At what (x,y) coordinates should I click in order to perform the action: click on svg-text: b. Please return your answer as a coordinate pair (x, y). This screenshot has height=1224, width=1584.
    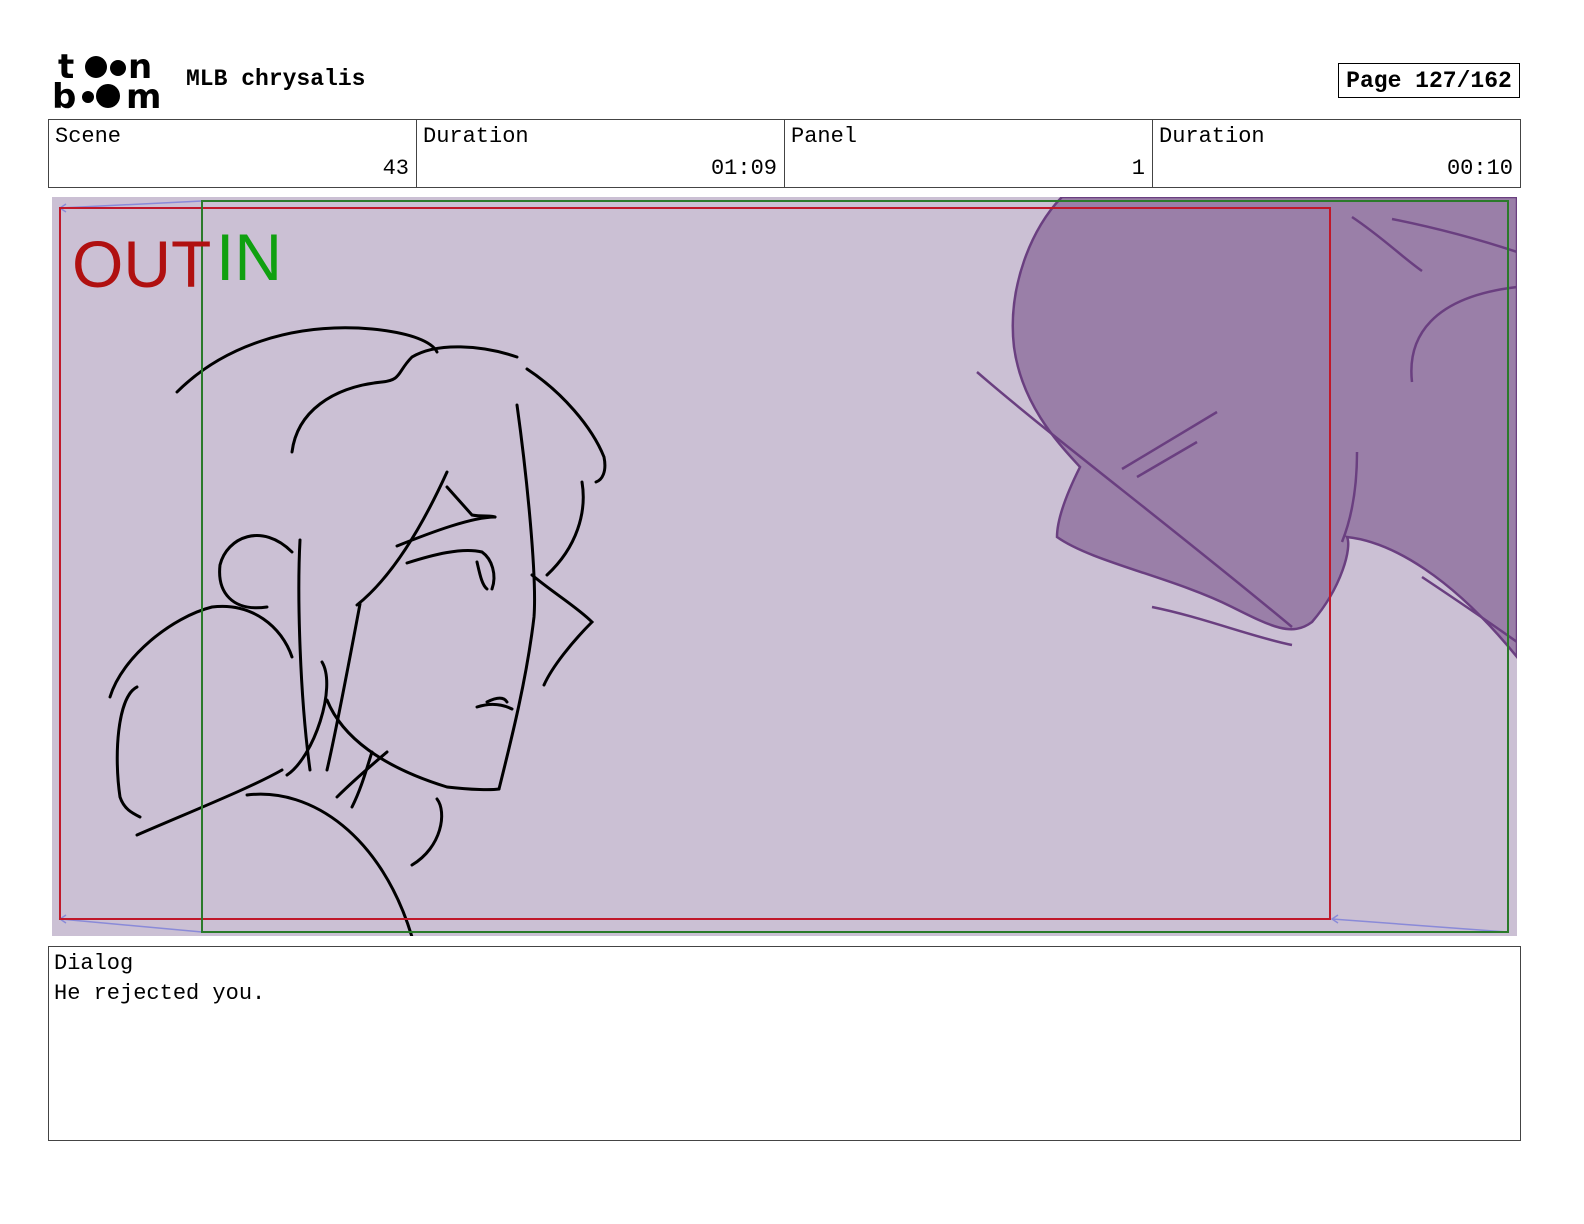
    Looking at the image, I should click on (64, 94).